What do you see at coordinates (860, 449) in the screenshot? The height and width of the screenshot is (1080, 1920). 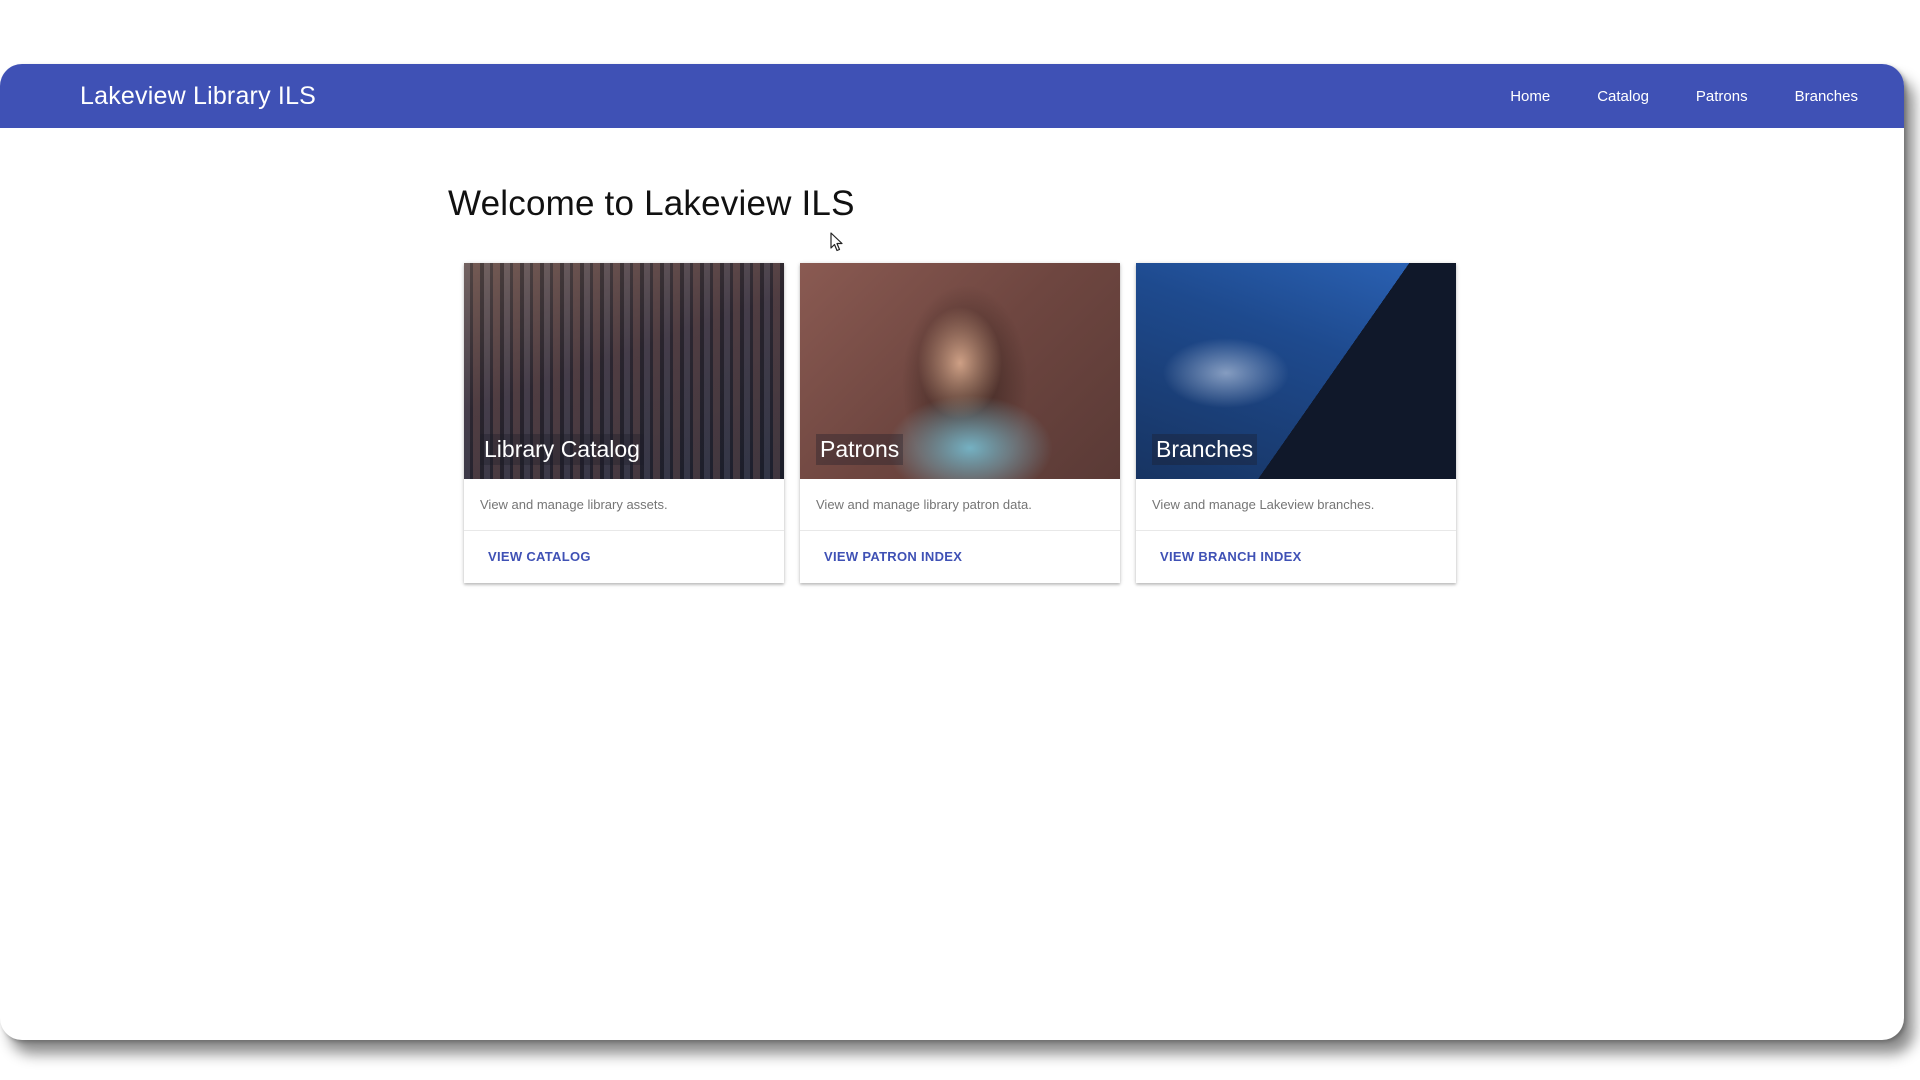 I see `card-title: Patrons` at bounding box center [860, 449].